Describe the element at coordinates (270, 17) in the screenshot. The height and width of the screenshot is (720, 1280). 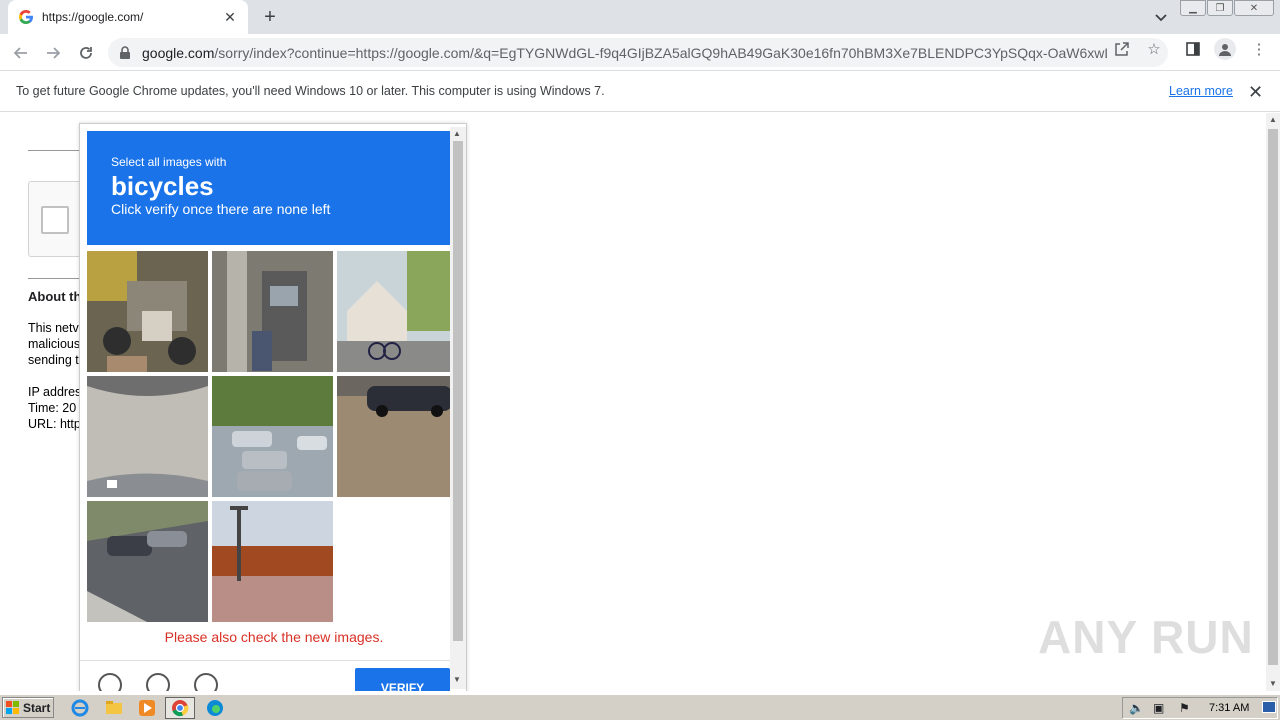
I see `new-tab-button: +` at that location.